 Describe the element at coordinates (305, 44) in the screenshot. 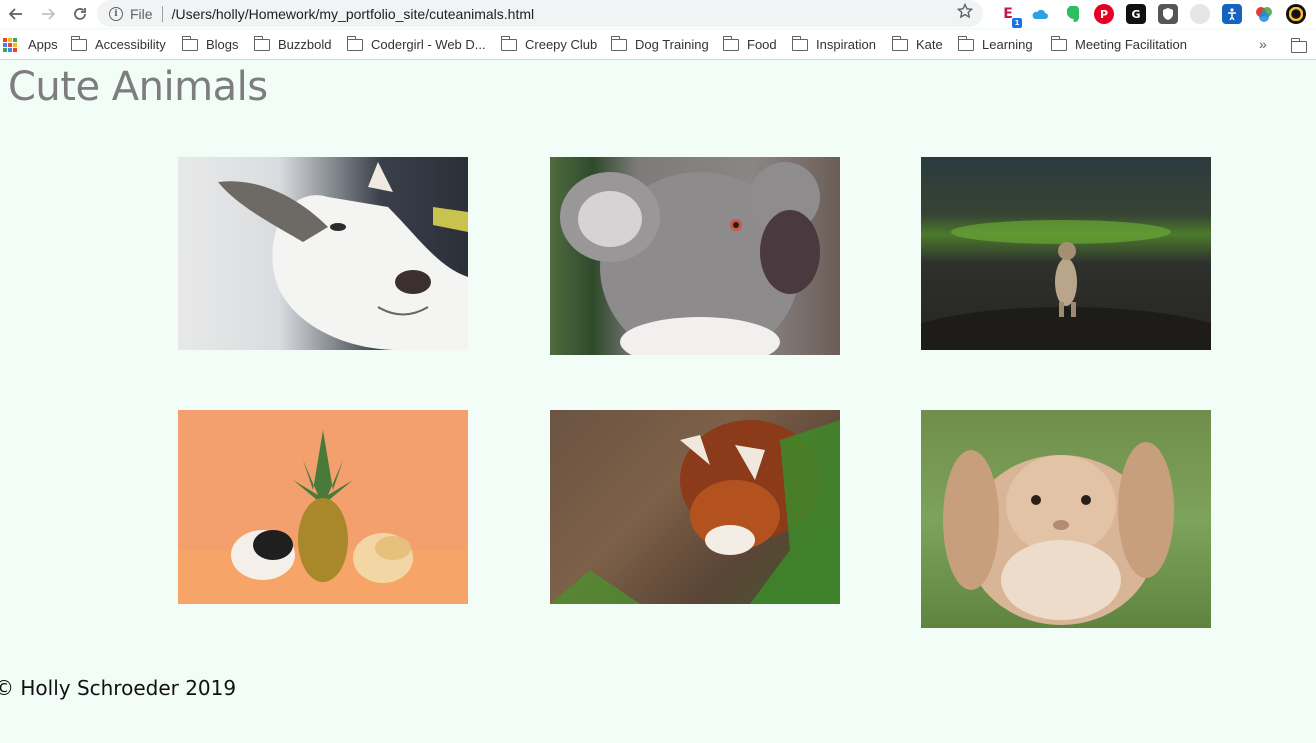

I see `bookmark-label: Buzzbold` at that location.